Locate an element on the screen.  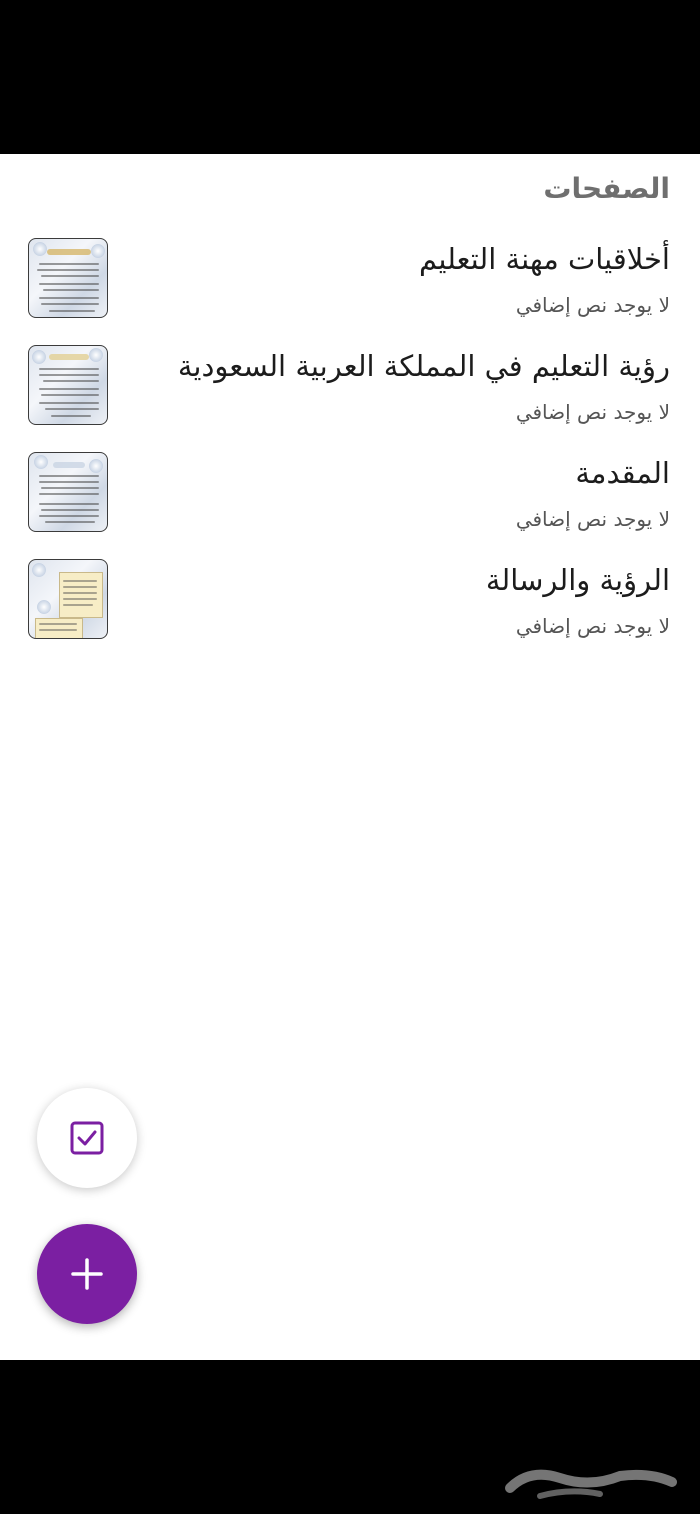
plus-icon is located at coordinates (87, 1274).